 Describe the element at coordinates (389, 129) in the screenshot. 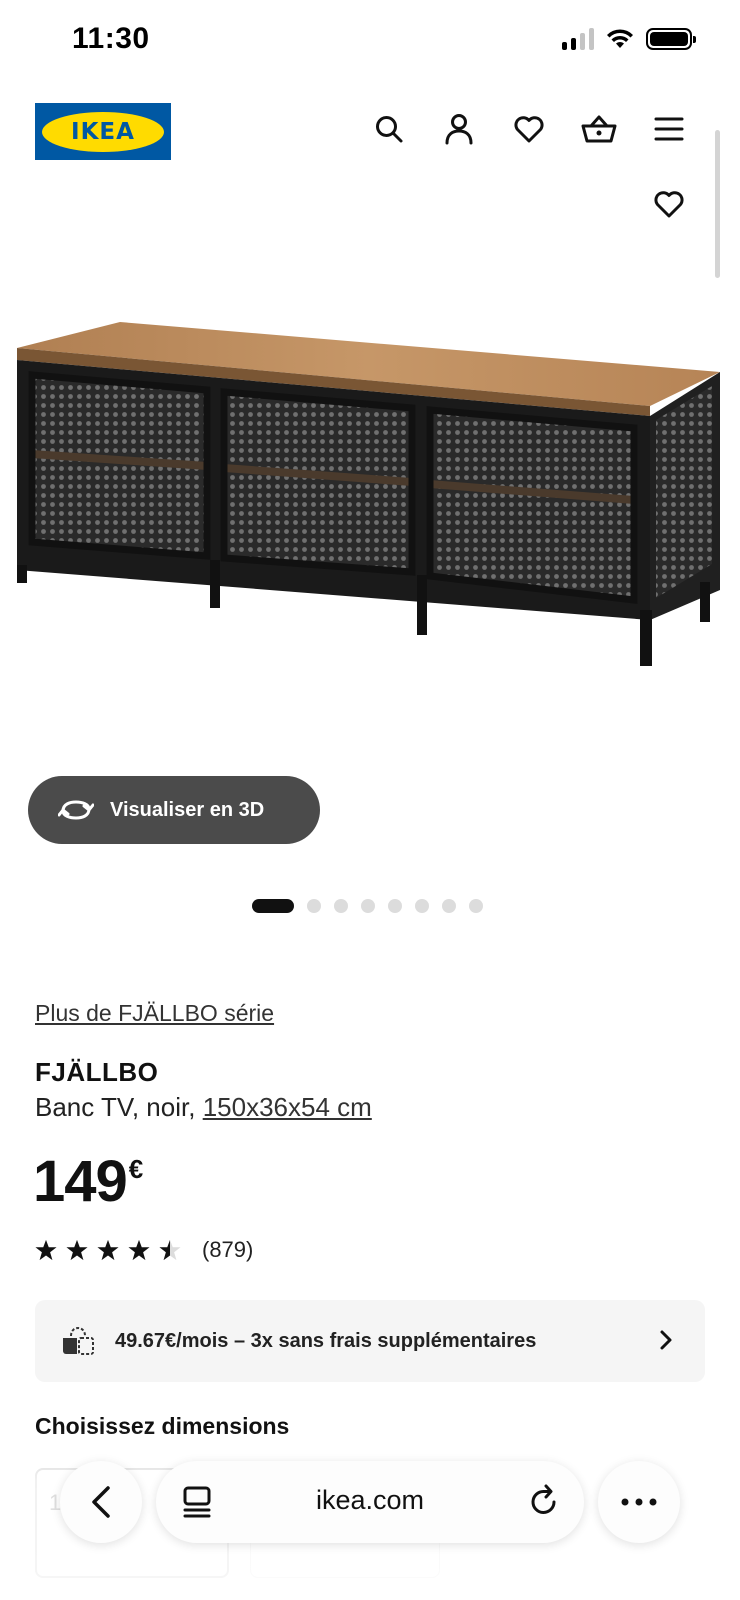

I see `search-icon` at that location.